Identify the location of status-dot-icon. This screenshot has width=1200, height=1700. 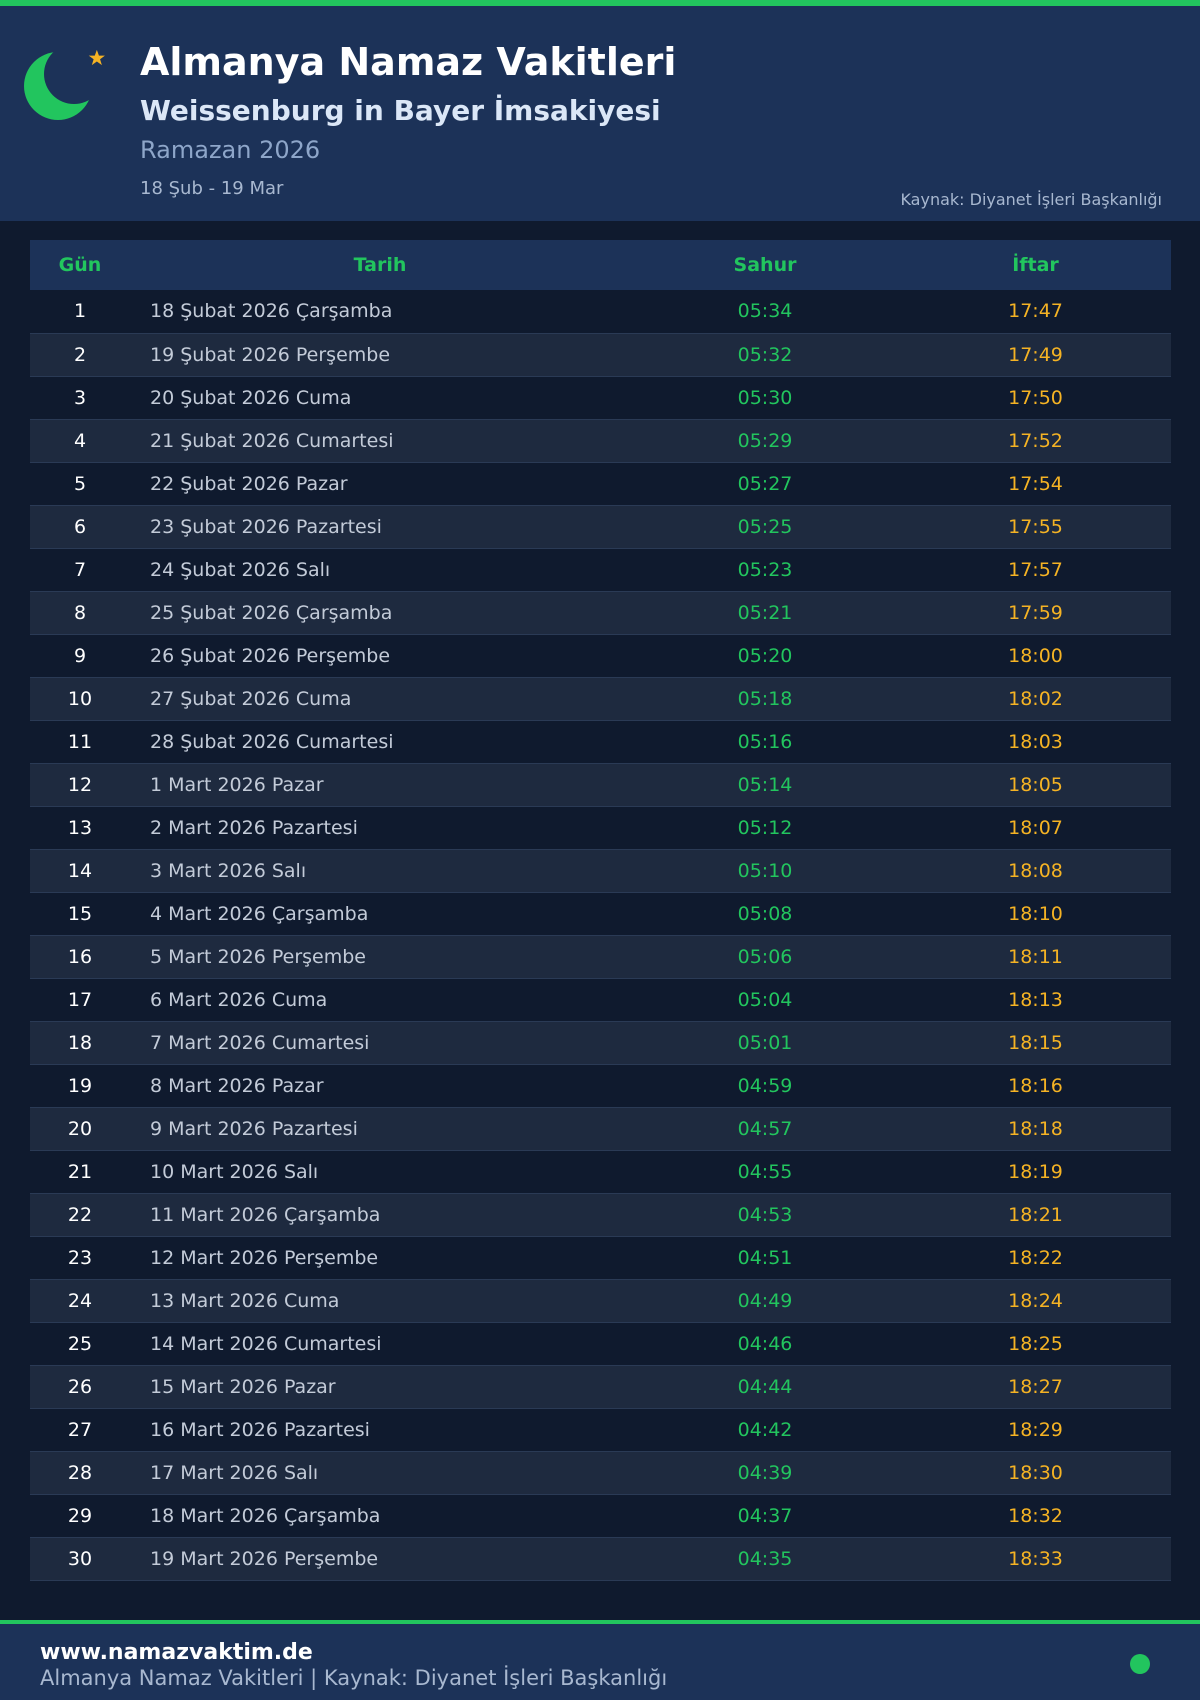
(1140, 1664).